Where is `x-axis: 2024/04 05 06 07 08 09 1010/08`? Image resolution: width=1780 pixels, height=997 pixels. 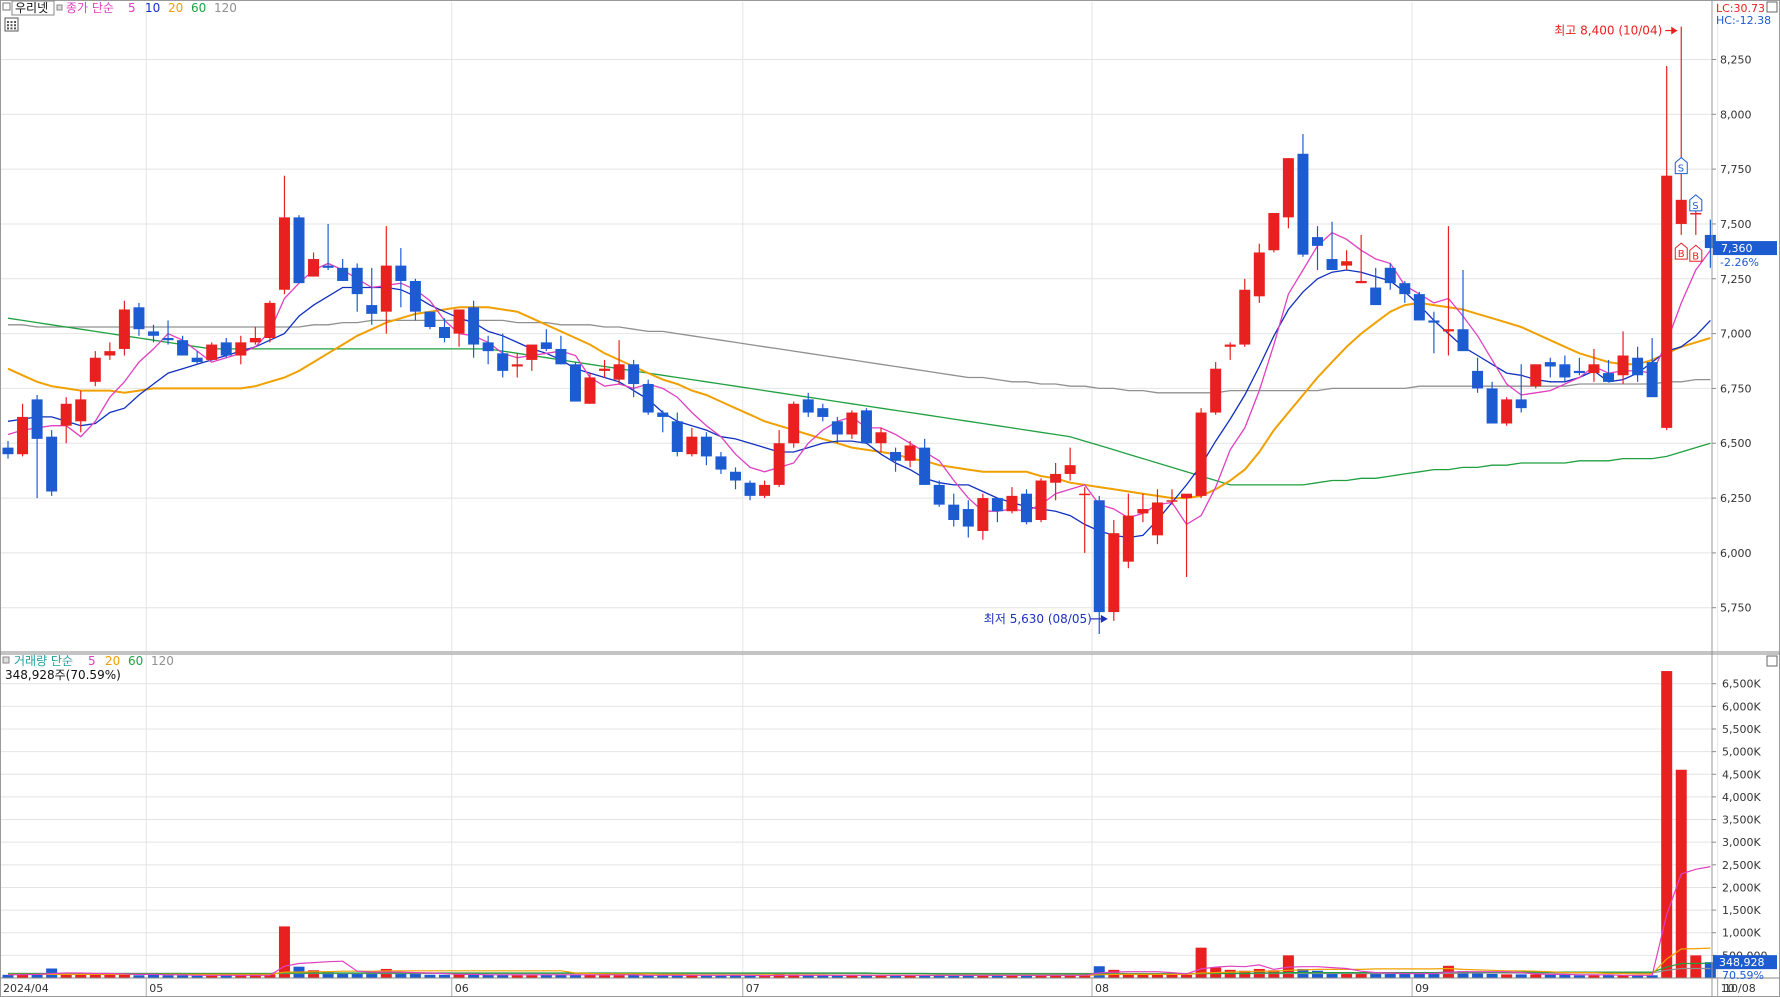
x-axis: 2024/04 05 06 07 08 09 1010/08 is located at coordinates (890, 987).